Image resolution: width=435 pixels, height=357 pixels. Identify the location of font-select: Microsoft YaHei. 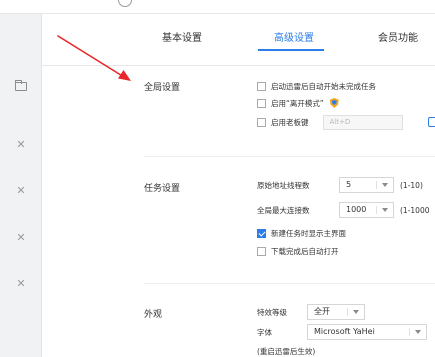
(367, 332).